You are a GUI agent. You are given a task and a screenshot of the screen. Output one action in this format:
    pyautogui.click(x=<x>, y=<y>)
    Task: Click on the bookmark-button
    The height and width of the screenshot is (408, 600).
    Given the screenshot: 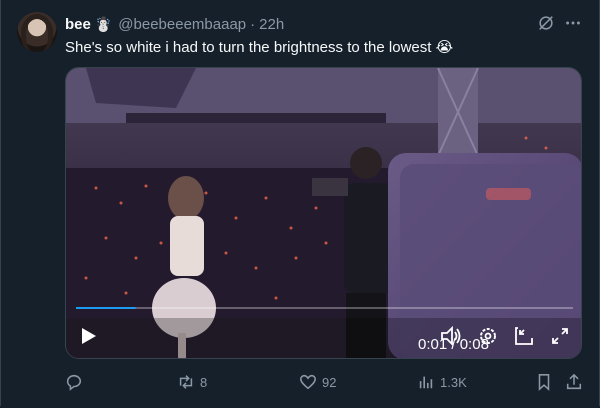 What is the action you would take?
    pyautogui.click(x=546, y=382)
    